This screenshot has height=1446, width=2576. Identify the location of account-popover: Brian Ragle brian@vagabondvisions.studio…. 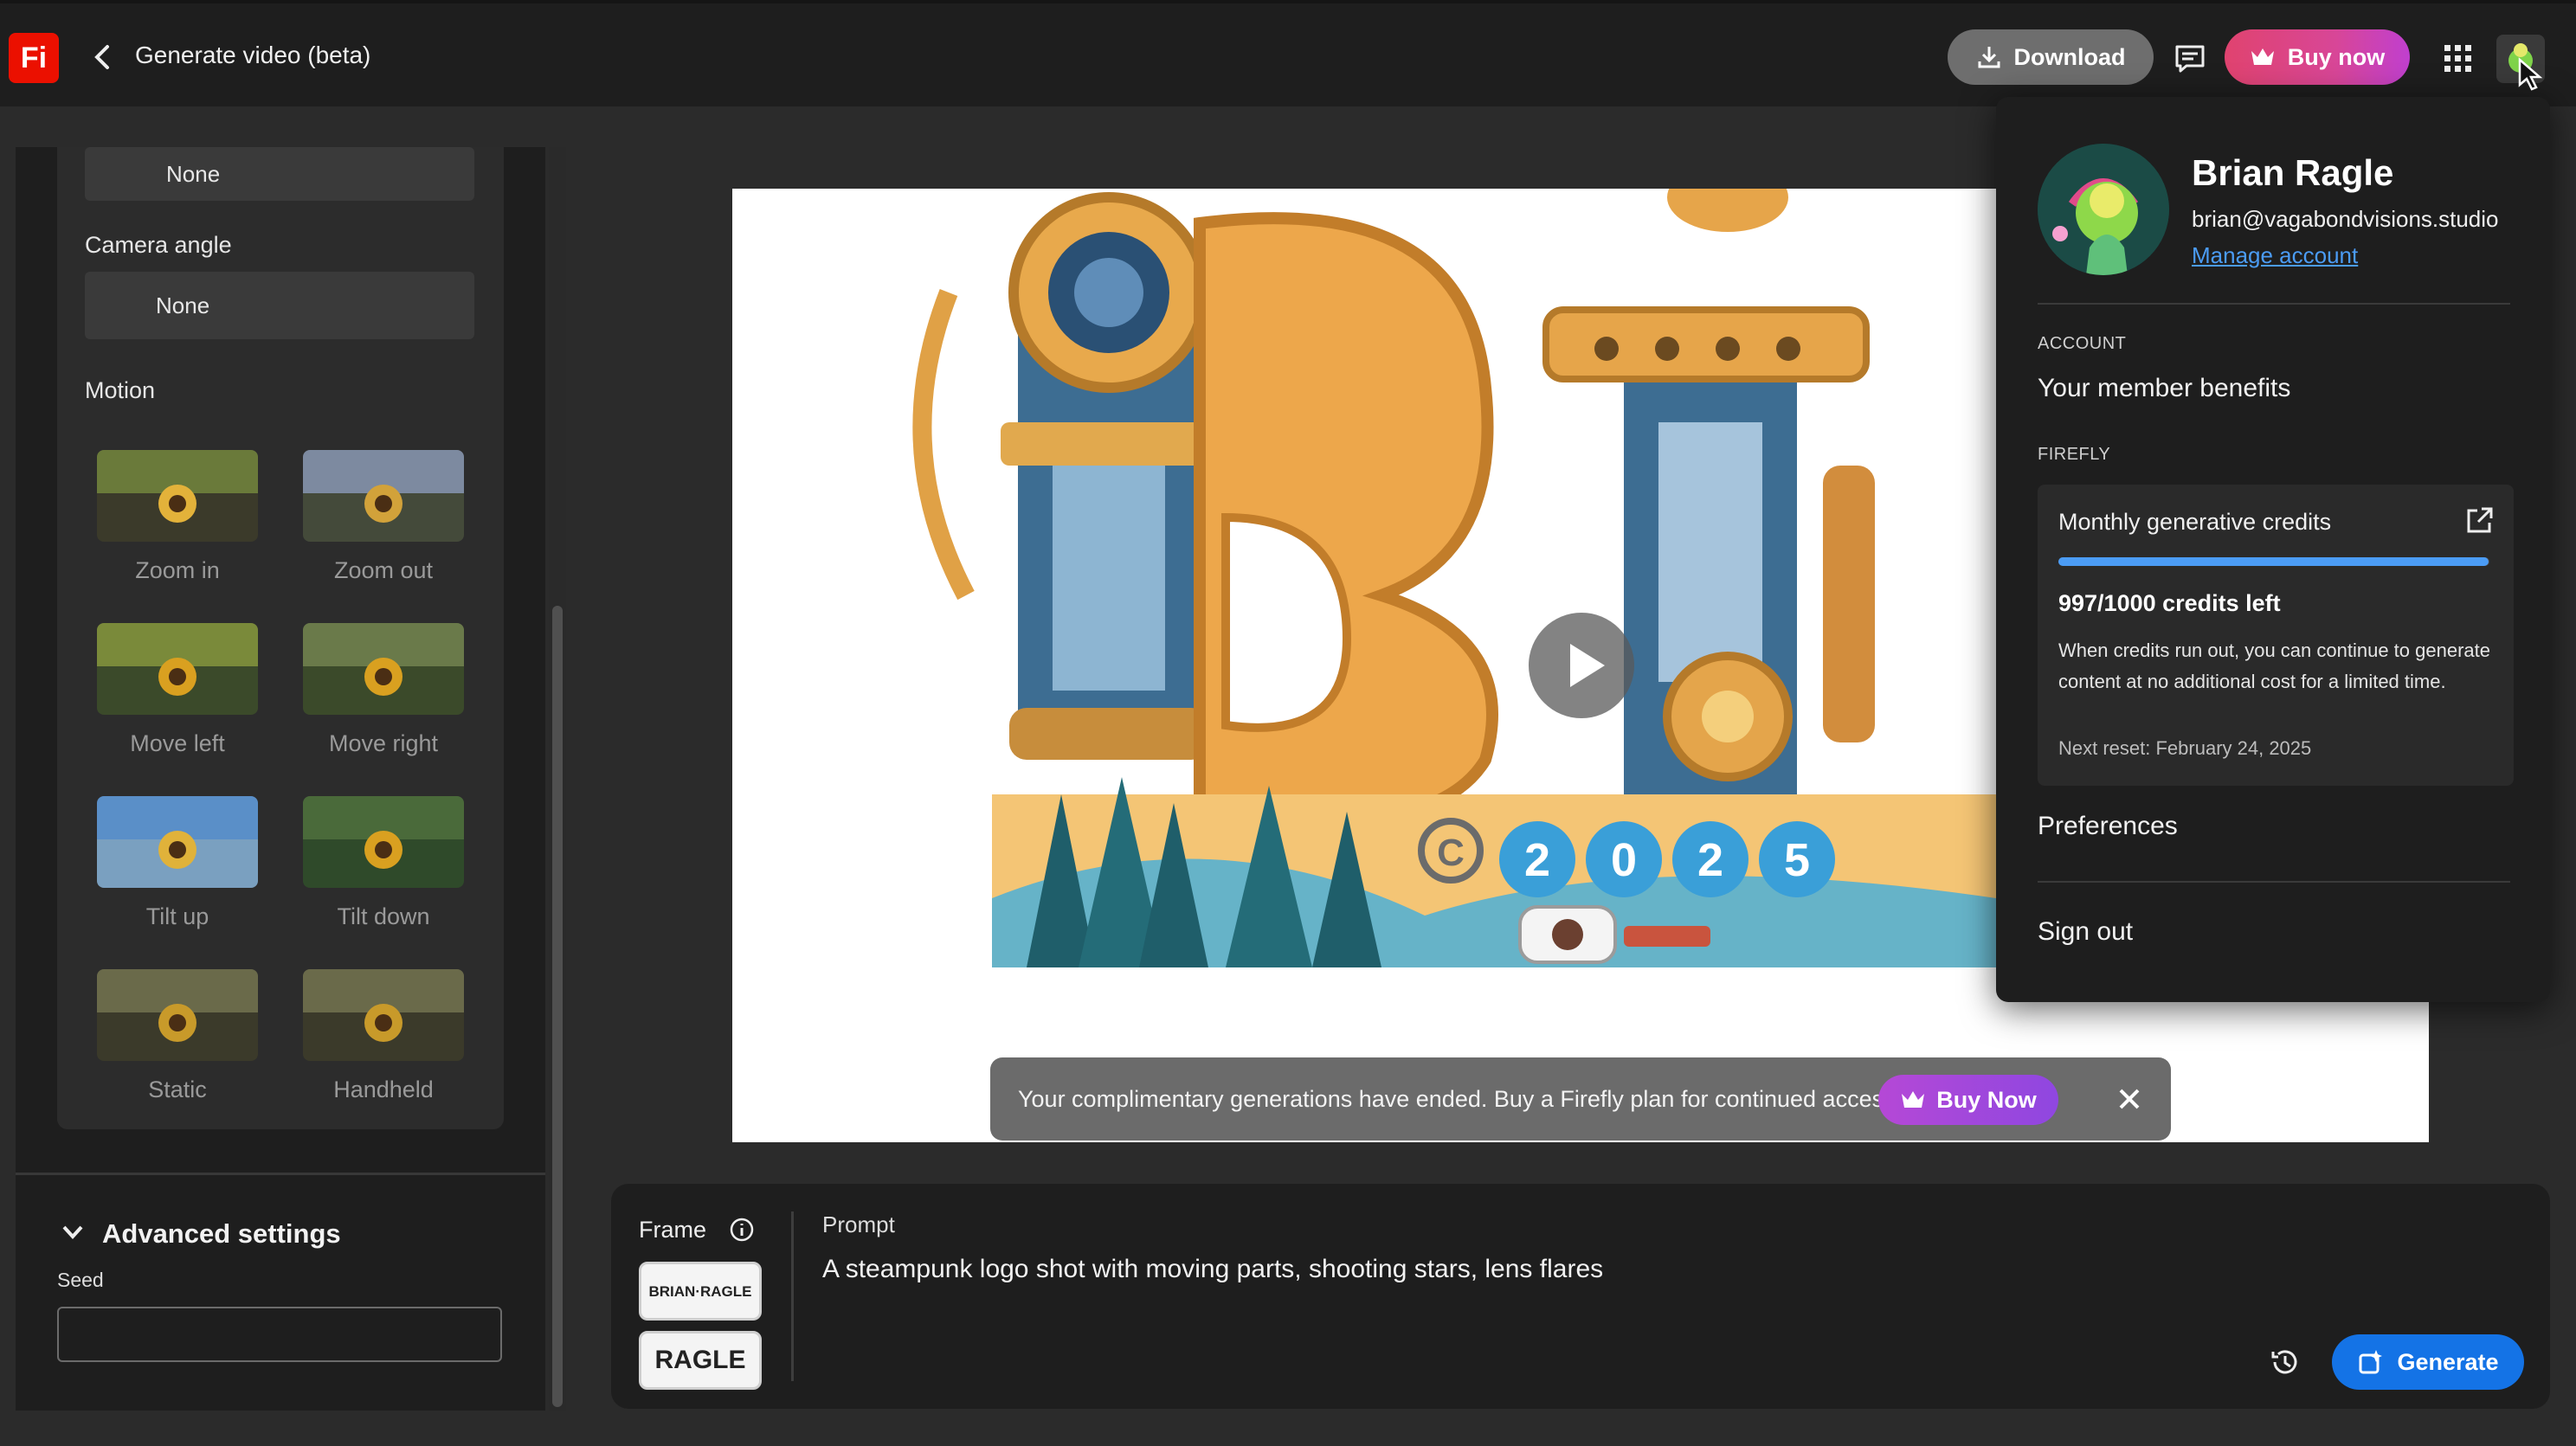
(2273, 549).